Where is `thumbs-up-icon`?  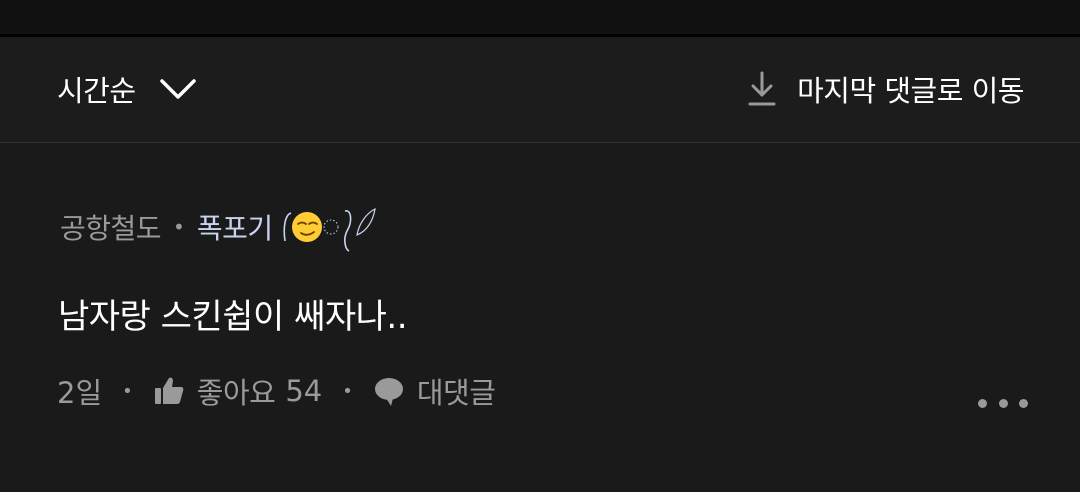 thumbs-up-icon is located at coordinates (169, 391).